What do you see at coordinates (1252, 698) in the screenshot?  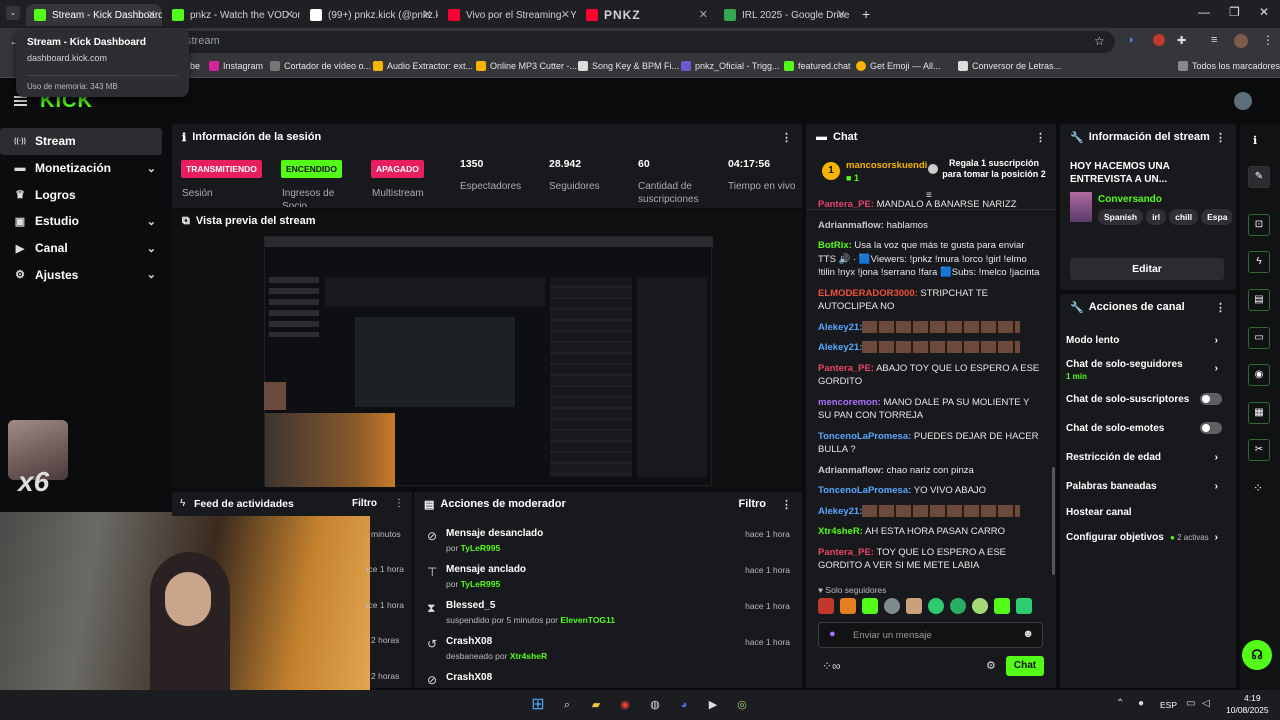 I see `clock-time: 4:19` at bounding box center [1252, 698].